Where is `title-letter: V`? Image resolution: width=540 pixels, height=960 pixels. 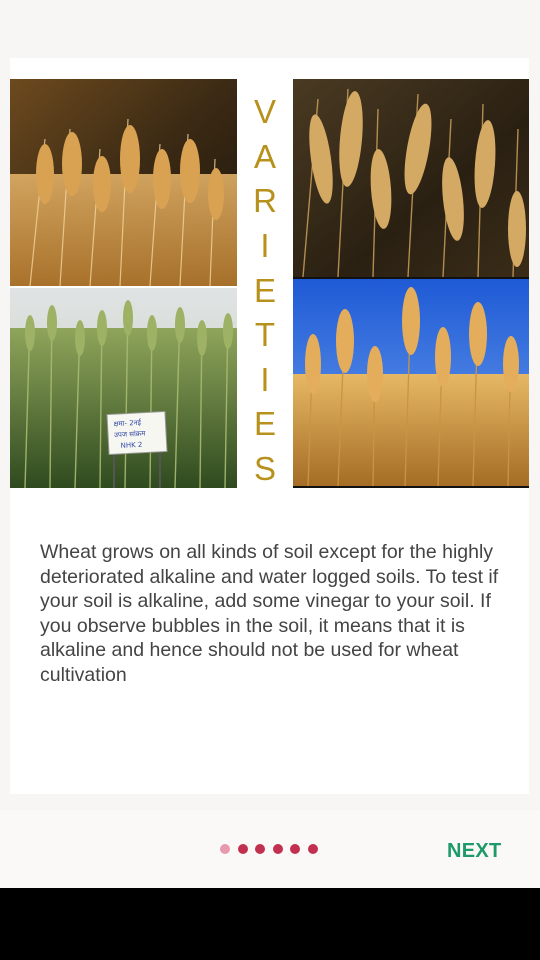
title-letter: V is located at coordinates (264, 111).